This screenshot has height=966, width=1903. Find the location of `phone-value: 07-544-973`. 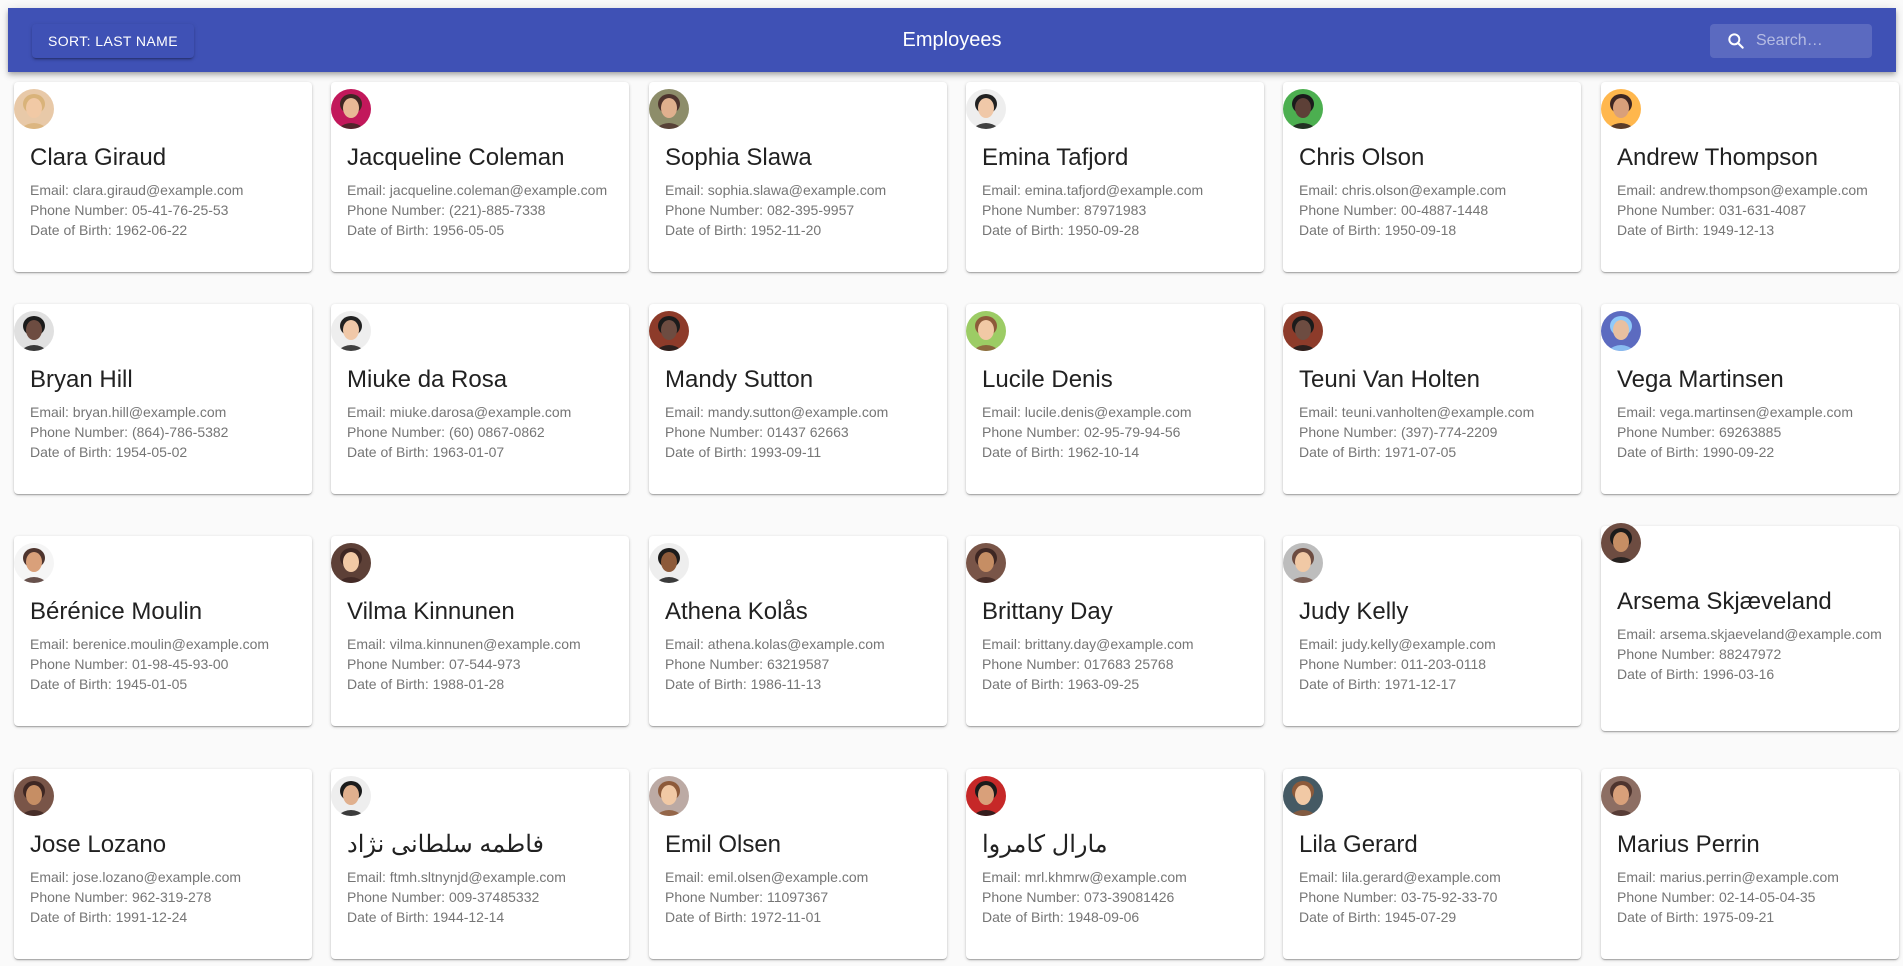

phone-value: 07-544-973 is located at coordinates (484, 664).